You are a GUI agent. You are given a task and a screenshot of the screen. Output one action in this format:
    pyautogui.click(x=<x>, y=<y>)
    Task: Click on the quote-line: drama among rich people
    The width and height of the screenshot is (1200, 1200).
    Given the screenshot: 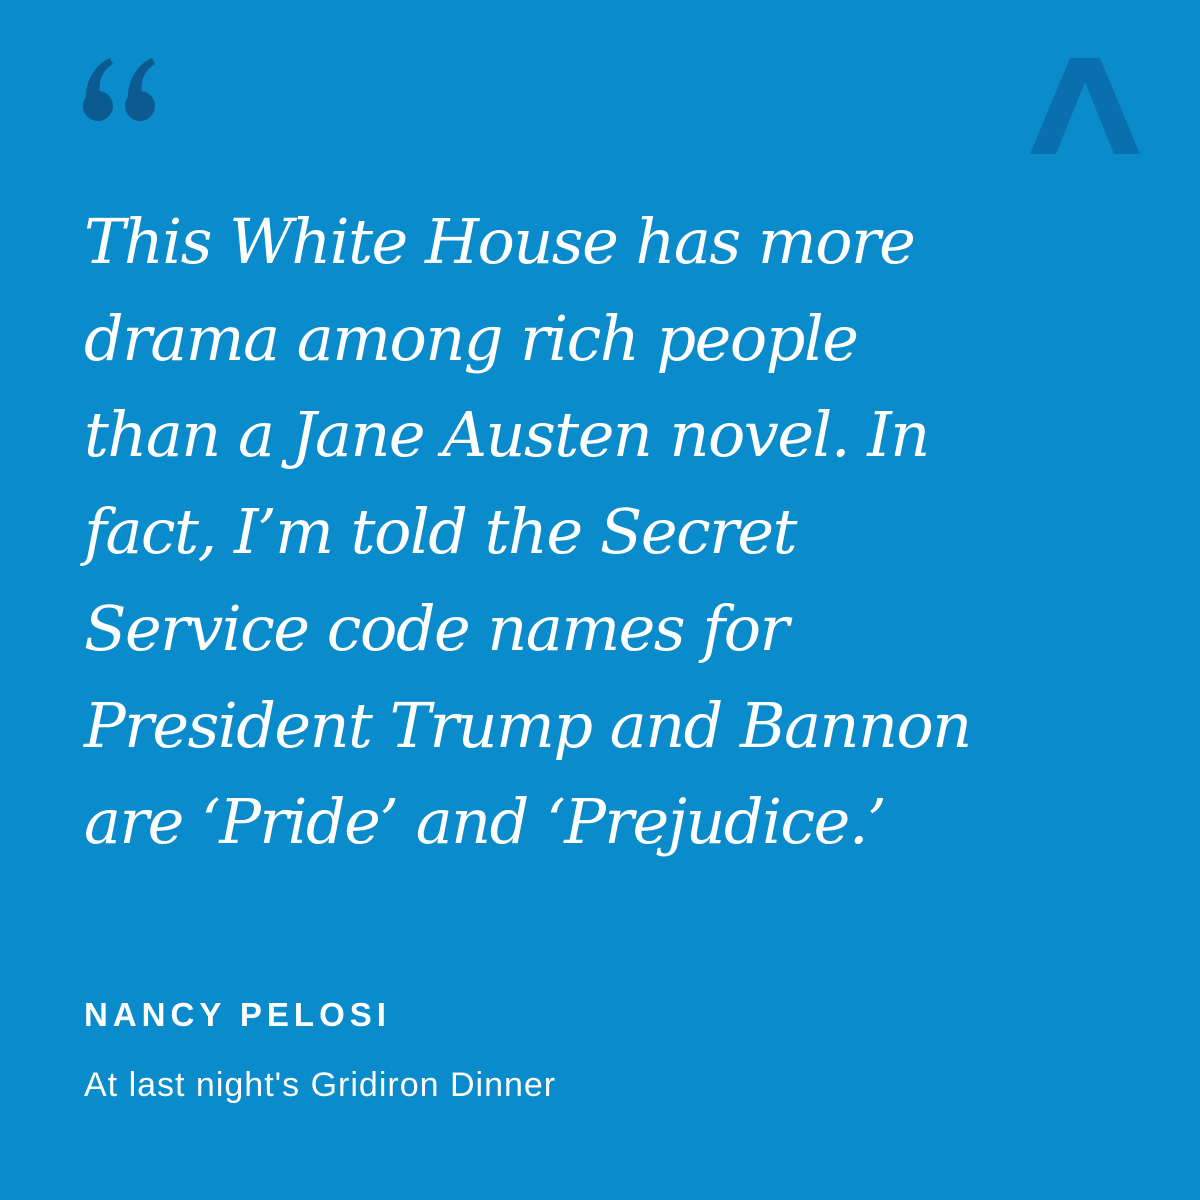 What is the action you would take?
    pyautogui.click(x=471, y=338)
    